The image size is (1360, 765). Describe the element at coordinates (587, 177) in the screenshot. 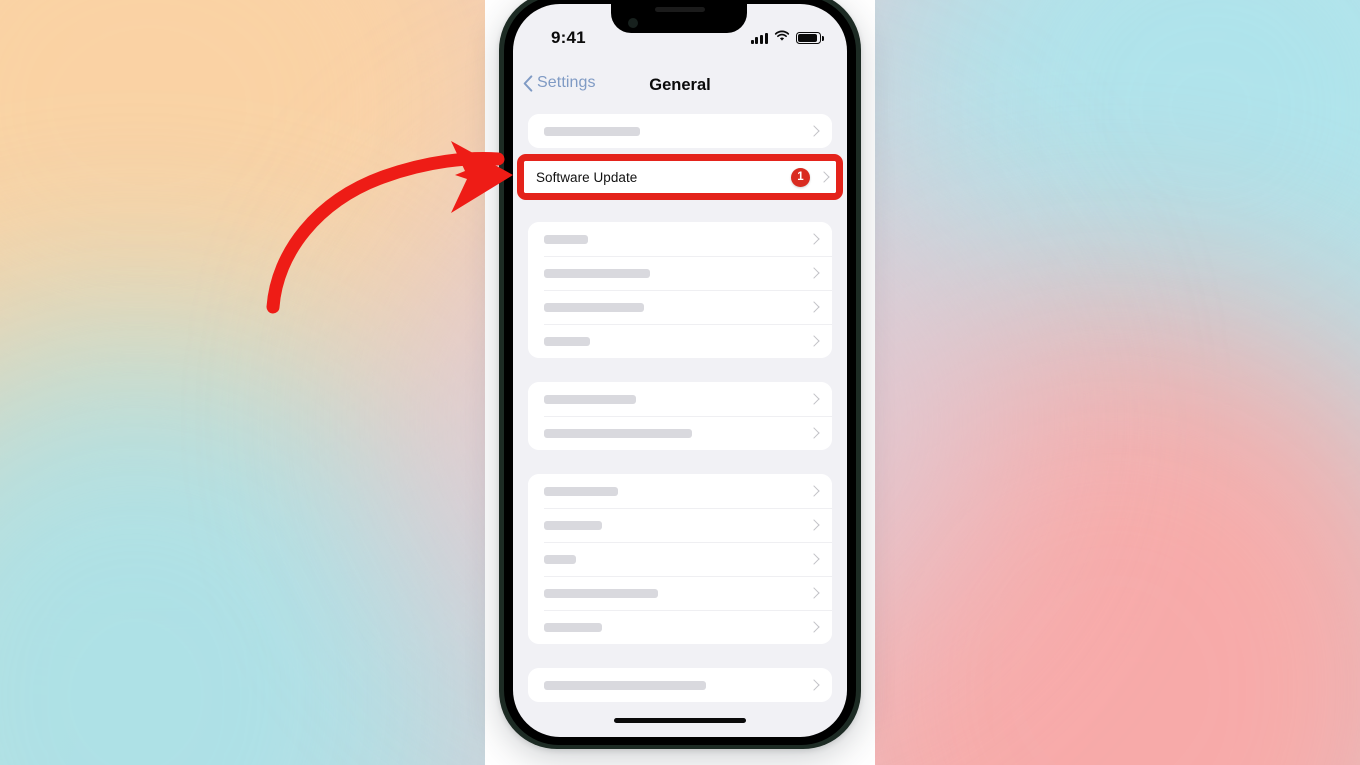

I see `list-item-label: Software Update` at that location.